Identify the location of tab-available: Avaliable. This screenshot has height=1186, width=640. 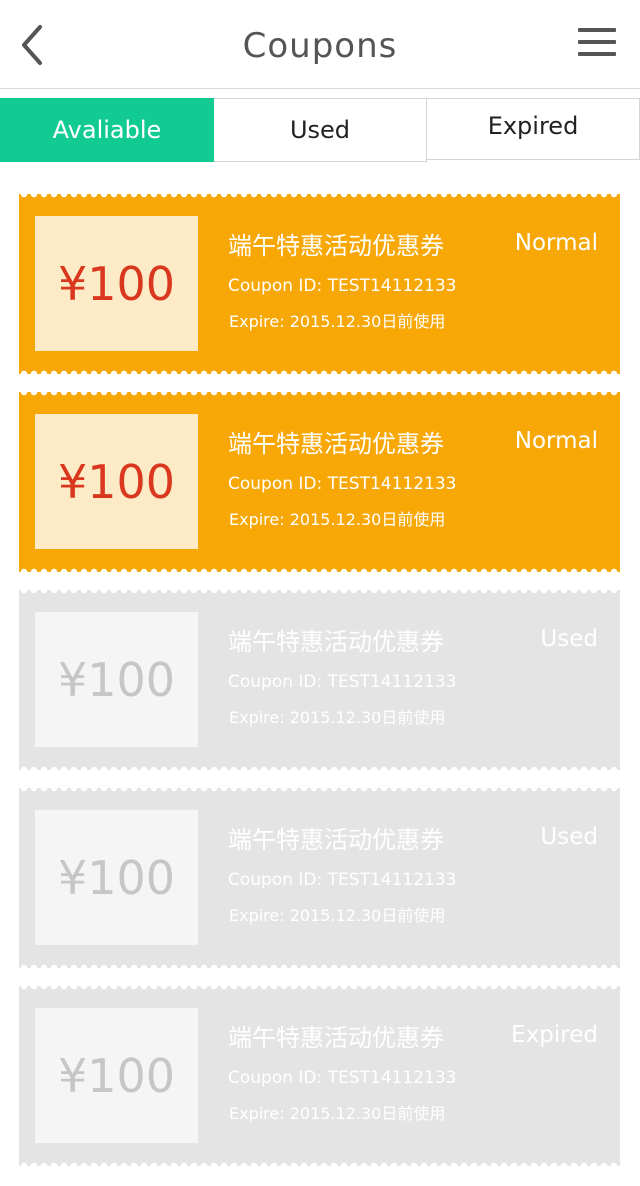
(107, 130).